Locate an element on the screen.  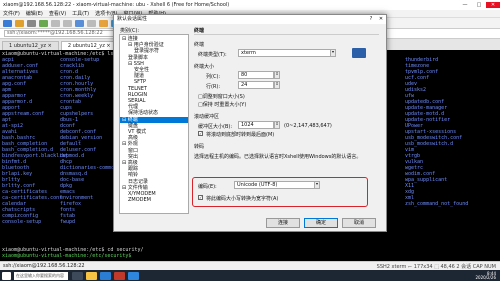
browser-icon is located at coordinates (105, 275).